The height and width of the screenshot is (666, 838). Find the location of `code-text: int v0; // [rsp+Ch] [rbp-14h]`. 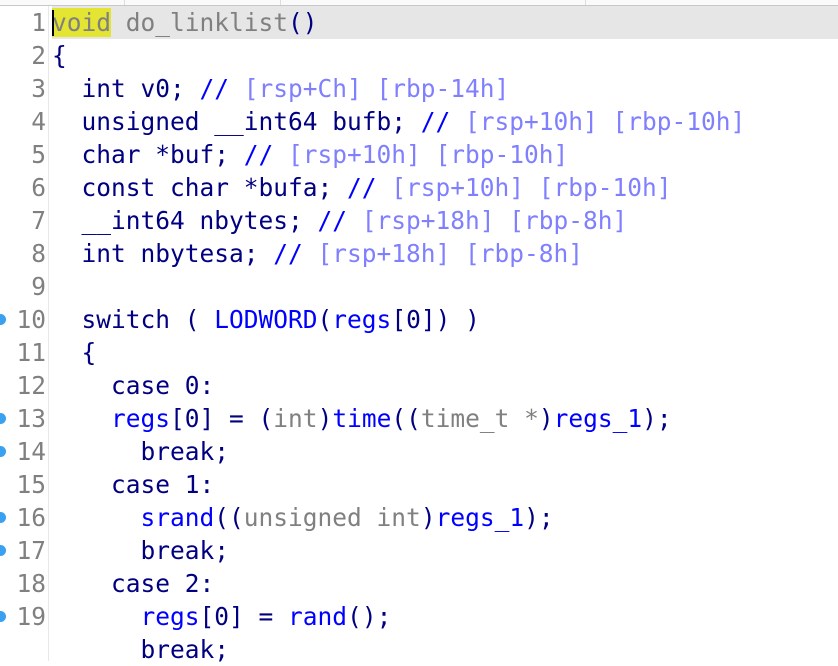

code-text: int v0; // [rsp+Ch] [rbp-14h] is located at coordinates (445, 88).